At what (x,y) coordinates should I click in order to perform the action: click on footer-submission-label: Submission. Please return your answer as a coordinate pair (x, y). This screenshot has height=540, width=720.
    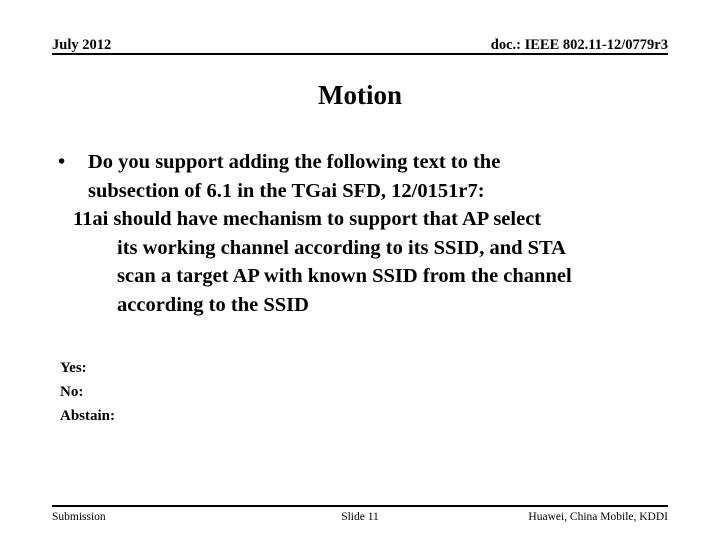
    Looking at the image, I should click on (79, 517).